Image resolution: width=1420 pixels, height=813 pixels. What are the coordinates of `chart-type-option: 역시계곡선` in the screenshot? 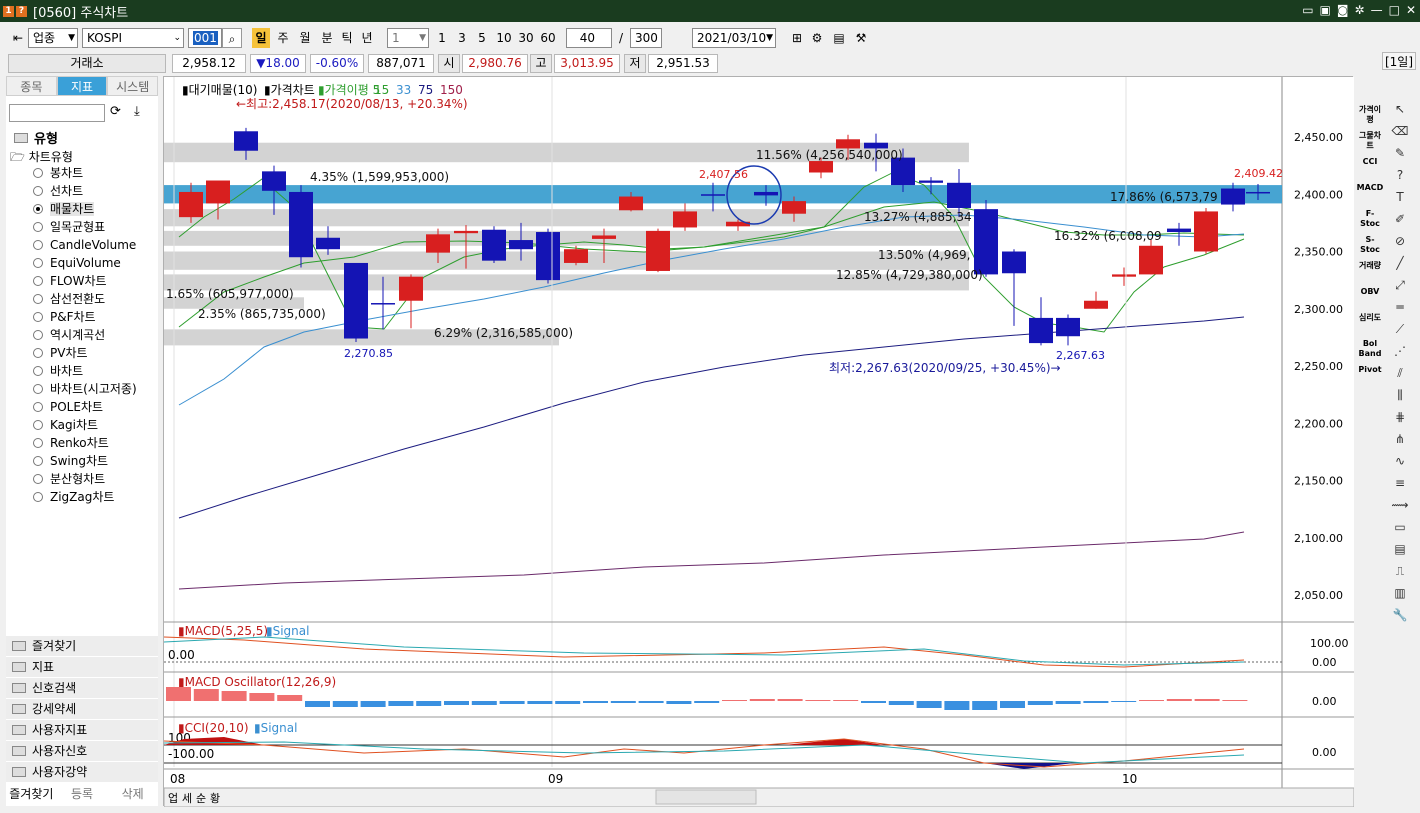 It's located at (69, 335).